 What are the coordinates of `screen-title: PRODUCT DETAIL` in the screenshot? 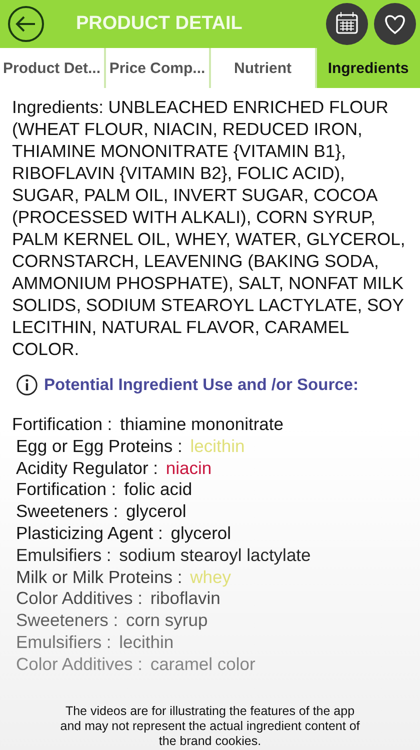 It's located at (159, 24).